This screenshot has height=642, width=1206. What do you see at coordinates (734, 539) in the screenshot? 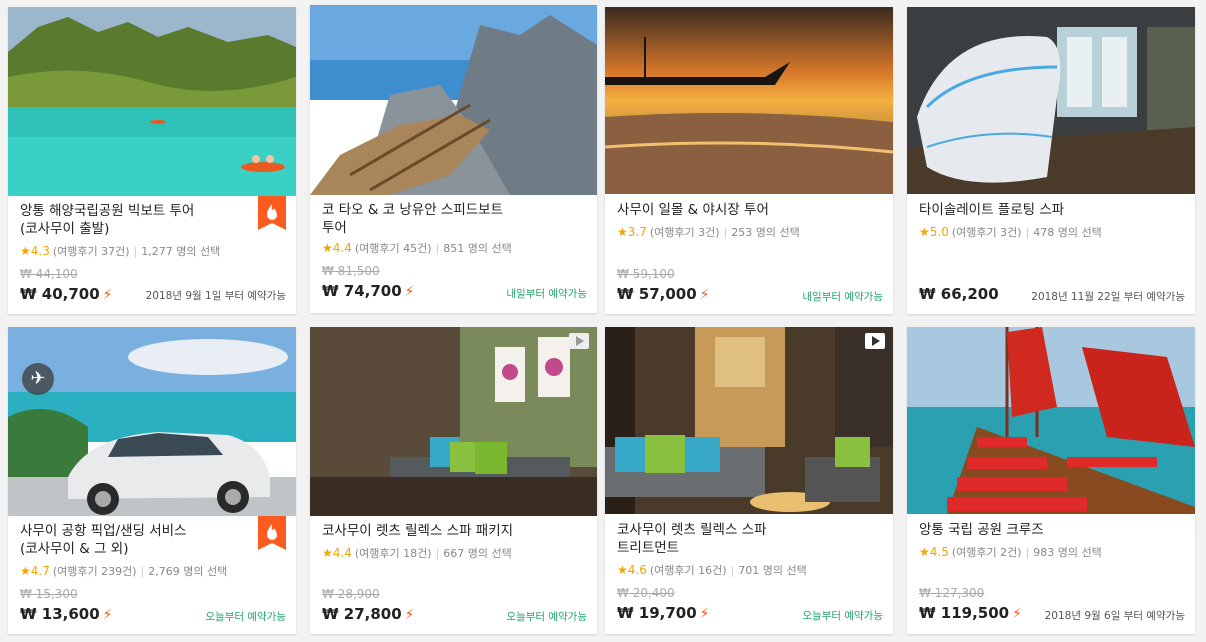
I see `product-title: 코사무이 렛츠 릴렉스 스파 트리트먼트` at bounding box center [734, 539].